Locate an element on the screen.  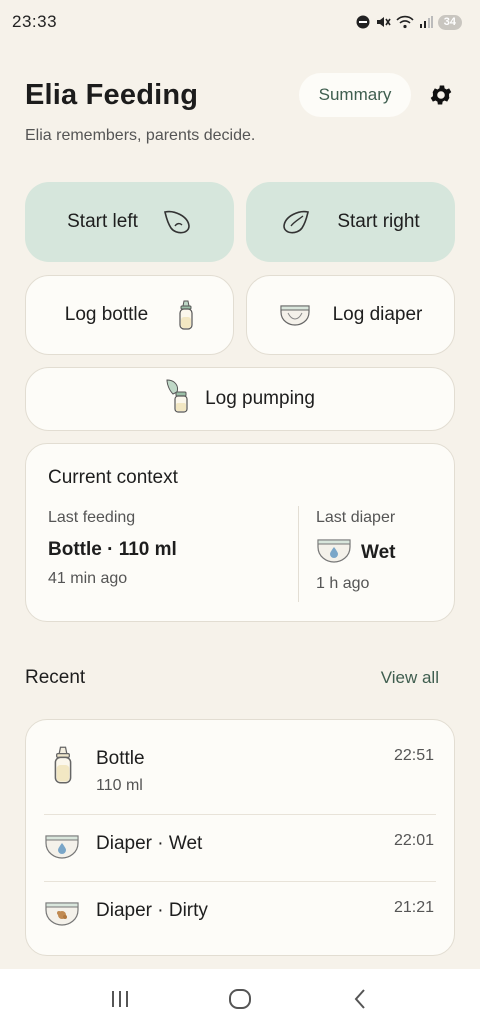
row-title: Diaper · Wet is located at coordinates (149, 843).